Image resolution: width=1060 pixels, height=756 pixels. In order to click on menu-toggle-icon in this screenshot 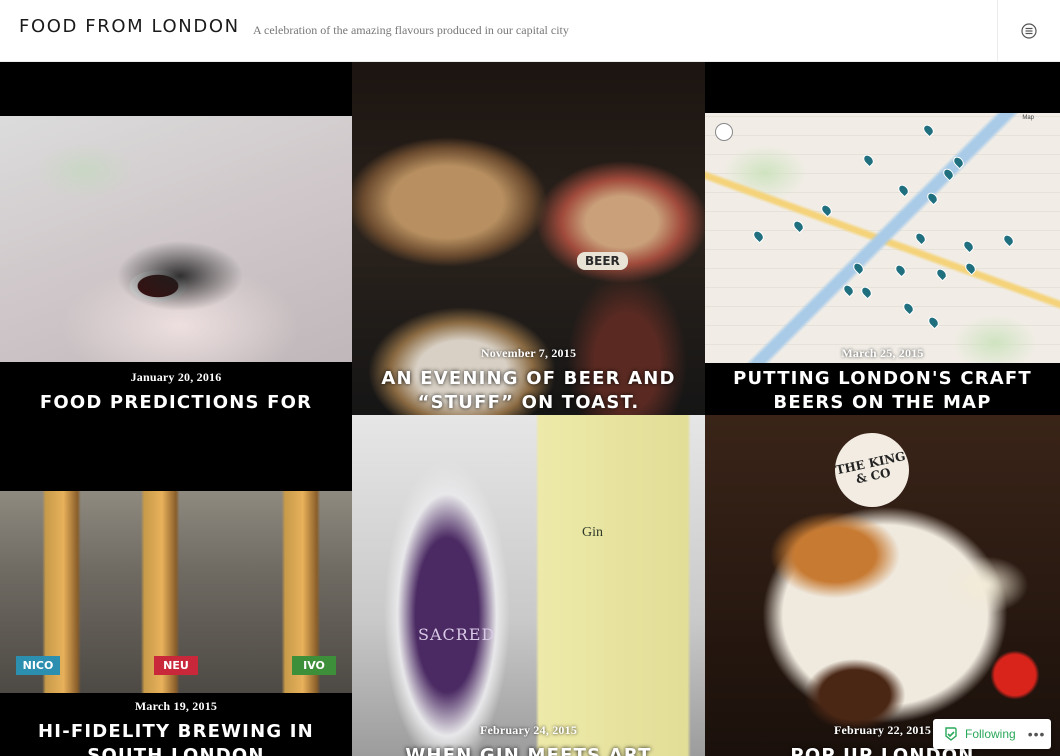, I will do `click(1029, 30)`.